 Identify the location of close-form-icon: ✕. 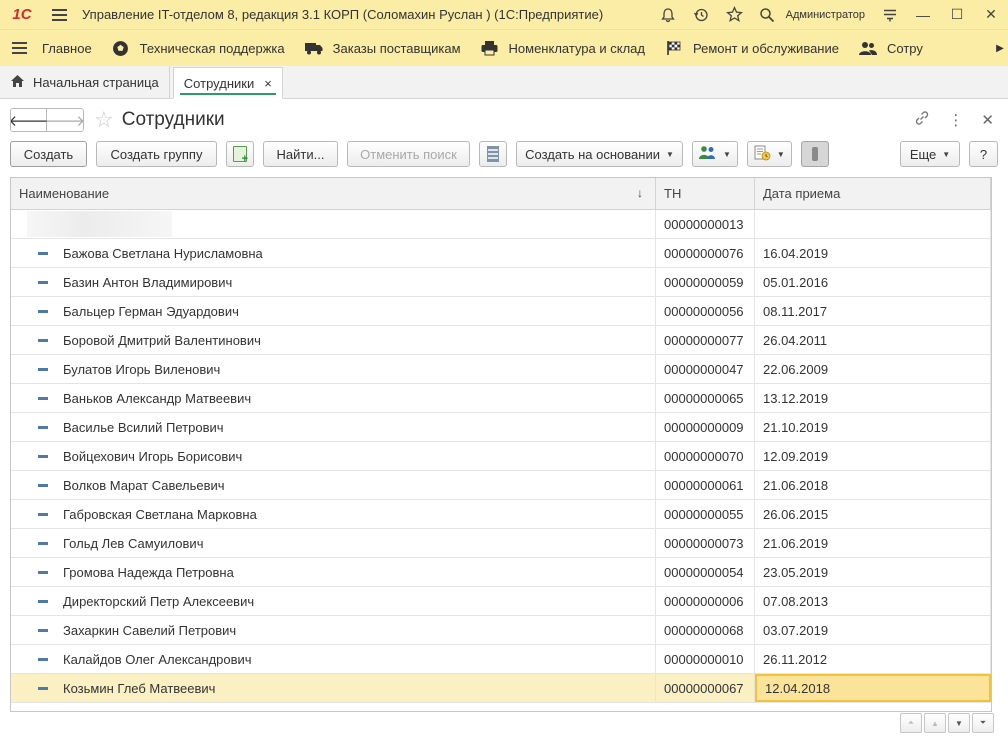
(987, 120).